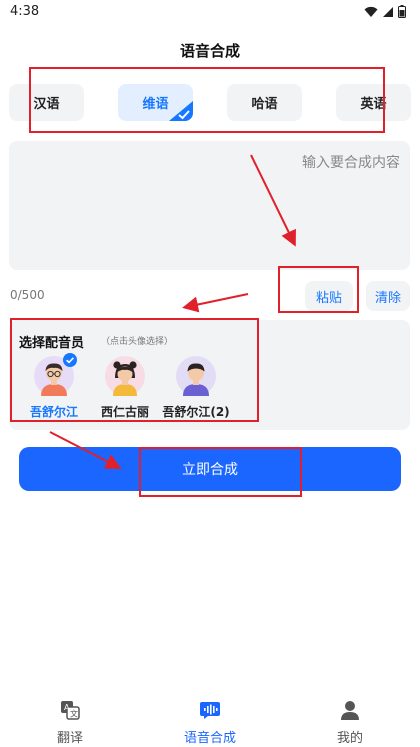  Describe the element at coordinates (124, 412) in the screenshot. I see `voice-name: 西仁古丽` at that location.